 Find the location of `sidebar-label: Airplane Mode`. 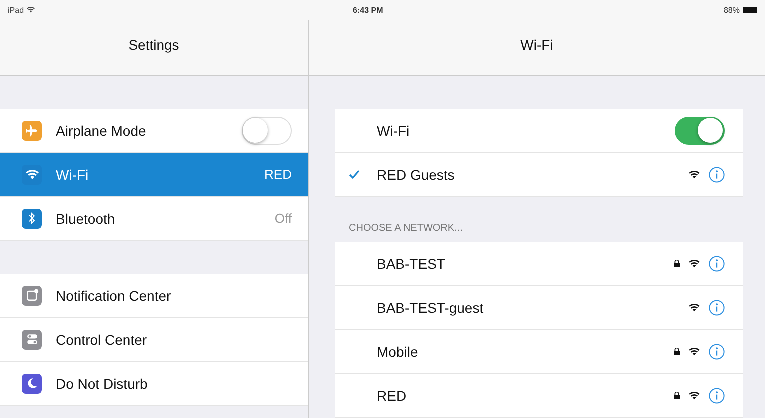

sidebar-label: Airplane Mode is located at coordinates (102, 130).